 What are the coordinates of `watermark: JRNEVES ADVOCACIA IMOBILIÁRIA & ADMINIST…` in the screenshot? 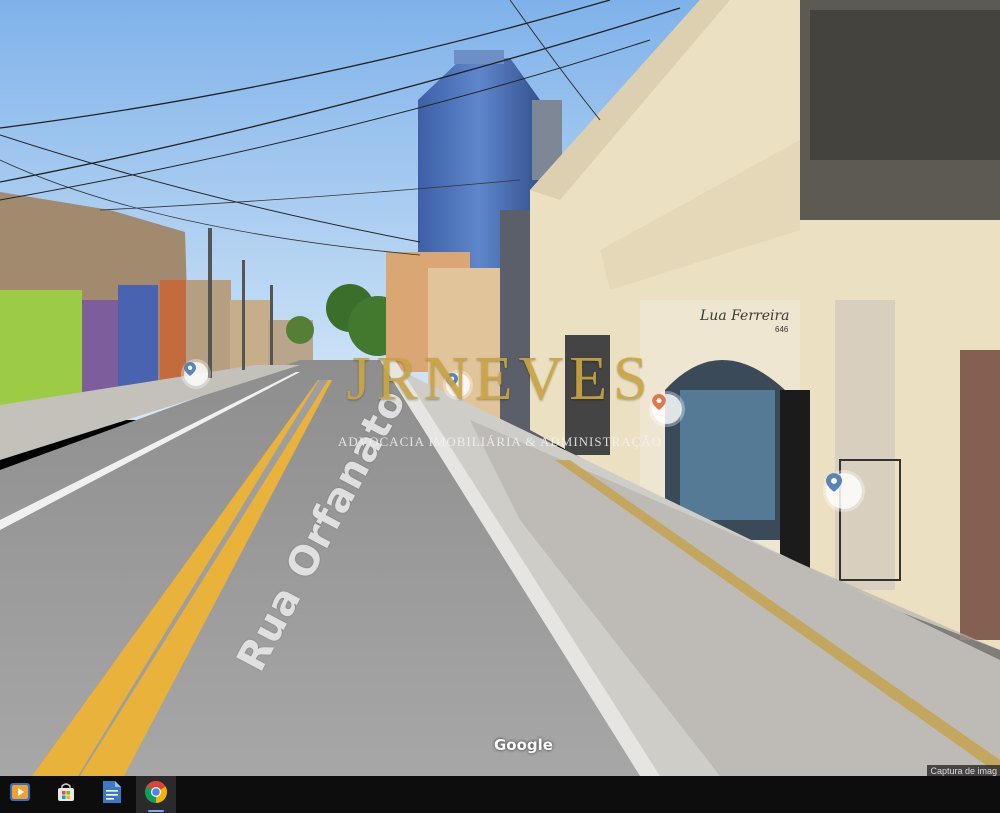 It's located at (500, 397).